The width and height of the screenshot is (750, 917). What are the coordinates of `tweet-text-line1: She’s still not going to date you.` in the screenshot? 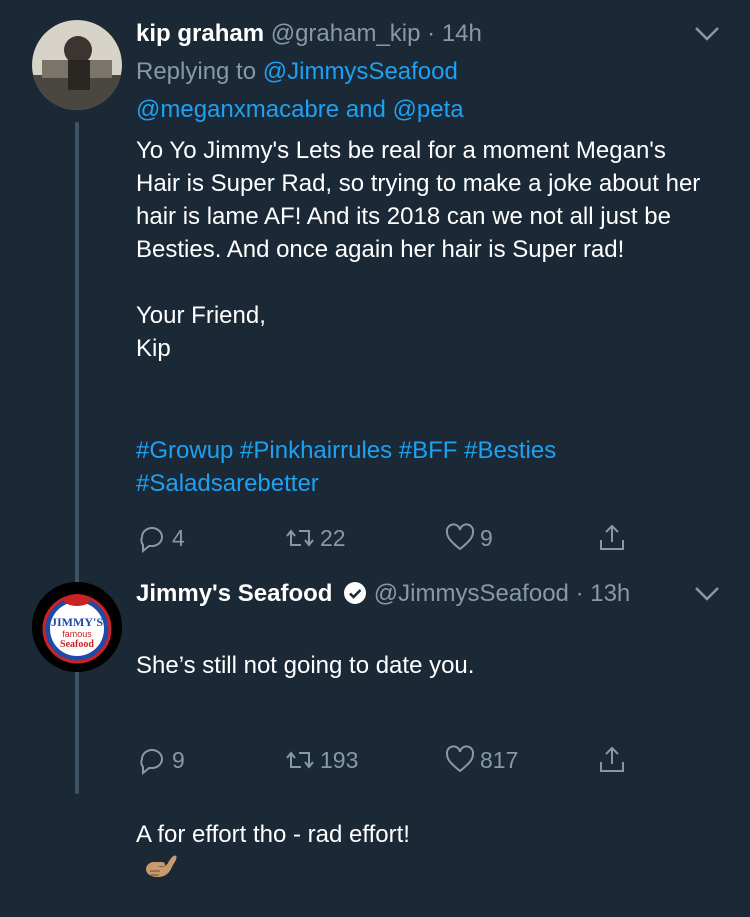 It's located at (305, 665).